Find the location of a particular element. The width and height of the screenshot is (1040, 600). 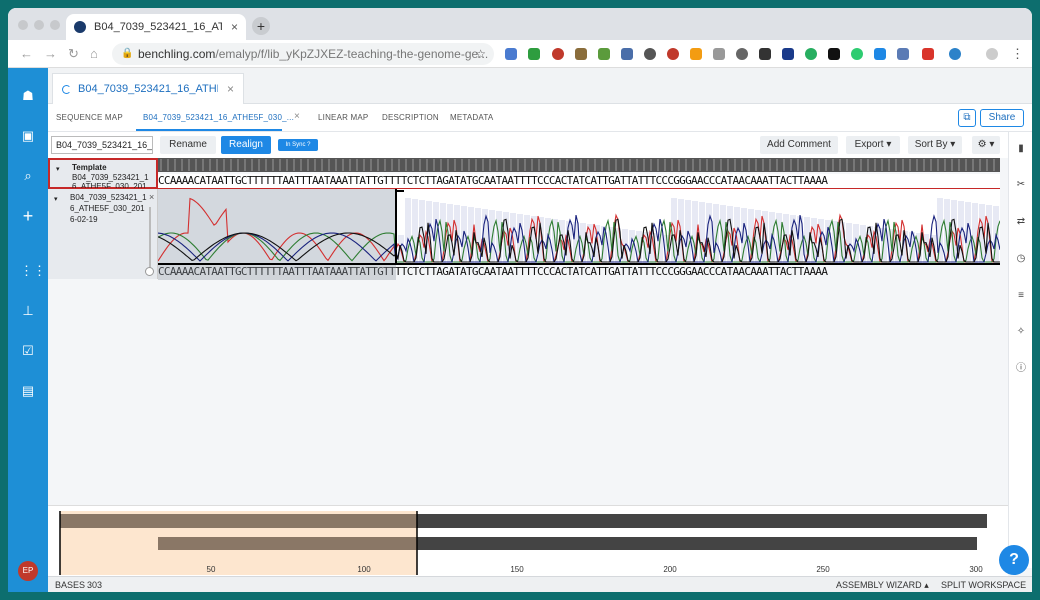

settings-button: ⚙ ▾ is located at coordinates (986, 145).